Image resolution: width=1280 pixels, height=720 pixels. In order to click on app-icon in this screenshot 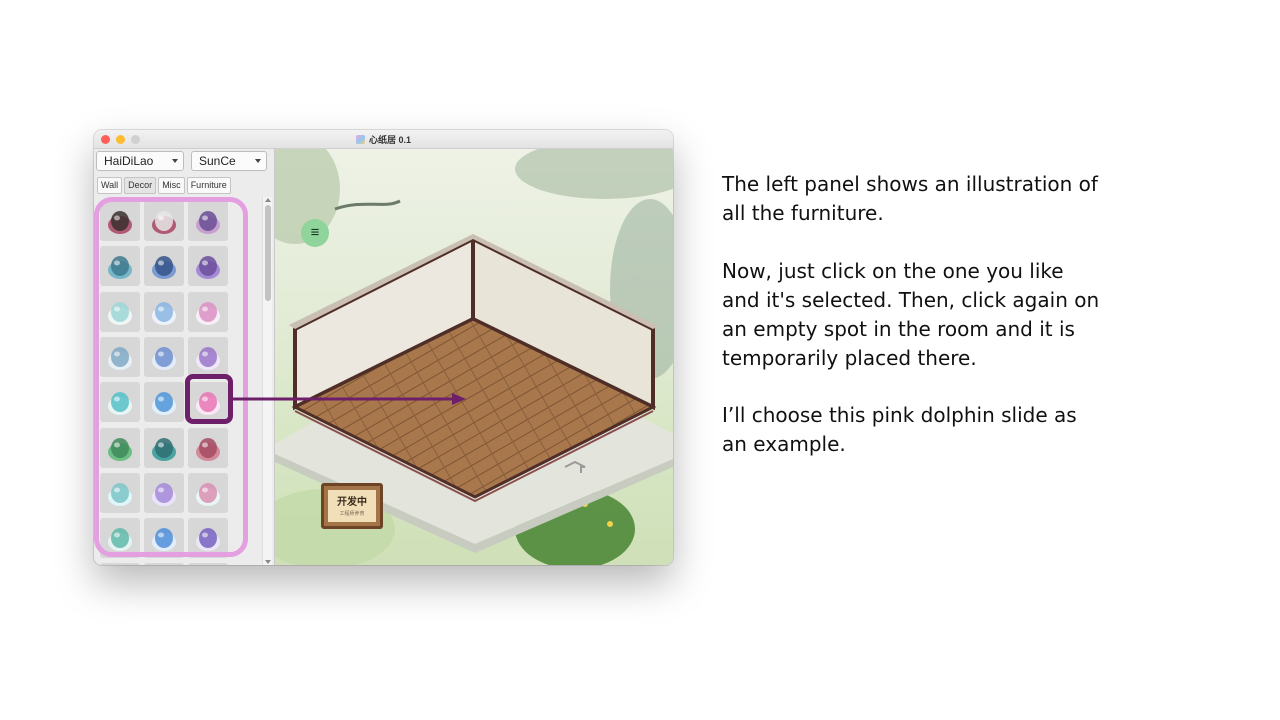, I will do `click(360, 139)`.